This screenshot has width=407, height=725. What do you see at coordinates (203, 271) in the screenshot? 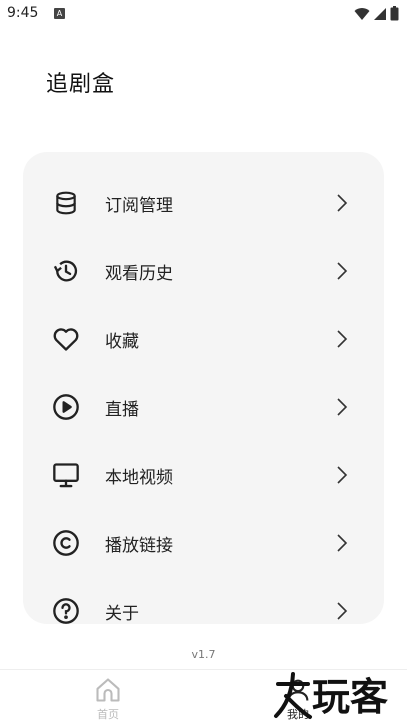
I see `menu-item-history: 观看历史` at bounding box center [203, 271].